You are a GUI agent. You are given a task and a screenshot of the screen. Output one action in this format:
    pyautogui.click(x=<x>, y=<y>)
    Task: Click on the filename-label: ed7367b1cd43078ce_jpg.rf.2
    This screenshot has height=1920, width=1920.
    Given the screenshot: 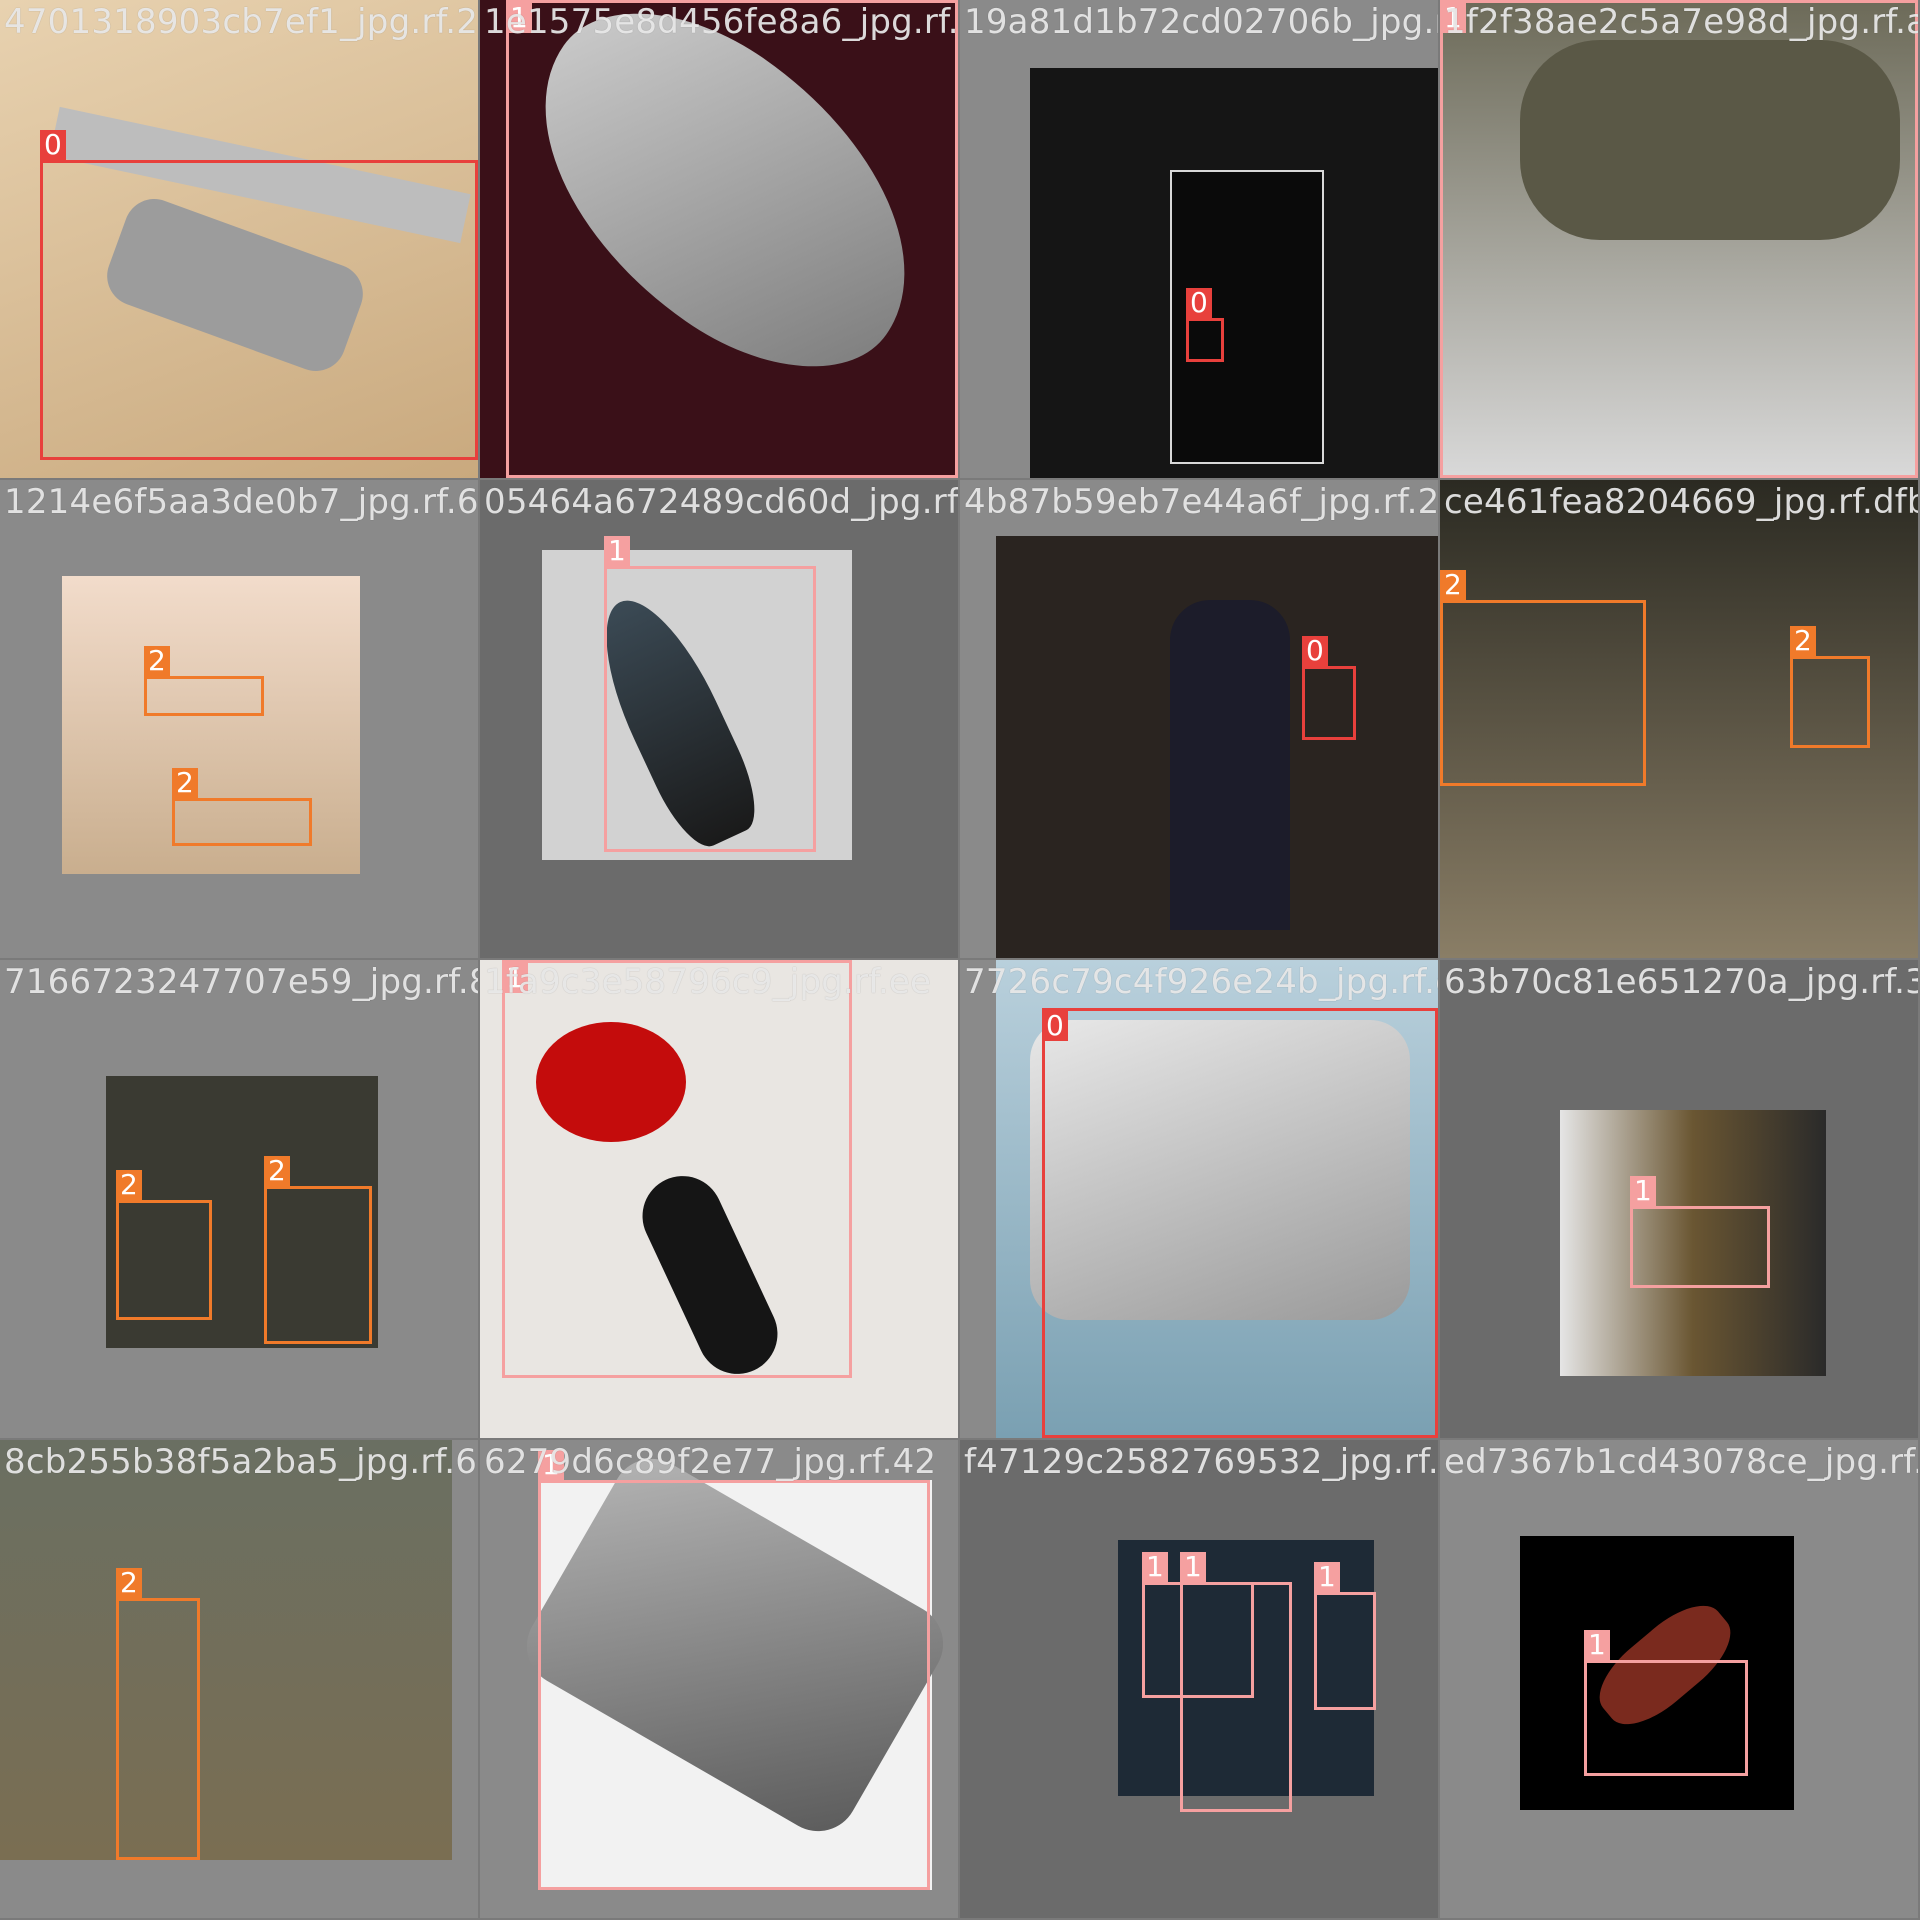 What is the action you would take?
    pyautogui.click(x=1681, y=1462)
    